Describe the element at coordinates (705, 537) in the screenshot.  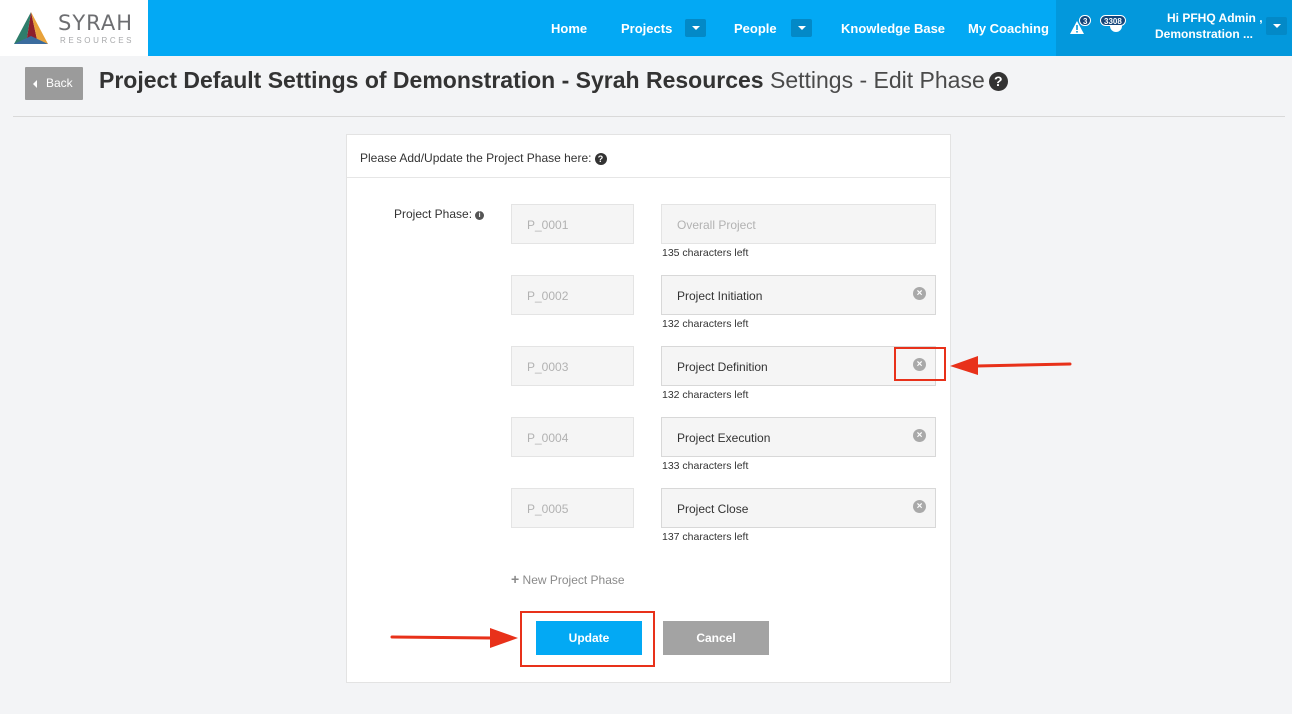
I see `chars-left-hint: 137 characters left` at that location.